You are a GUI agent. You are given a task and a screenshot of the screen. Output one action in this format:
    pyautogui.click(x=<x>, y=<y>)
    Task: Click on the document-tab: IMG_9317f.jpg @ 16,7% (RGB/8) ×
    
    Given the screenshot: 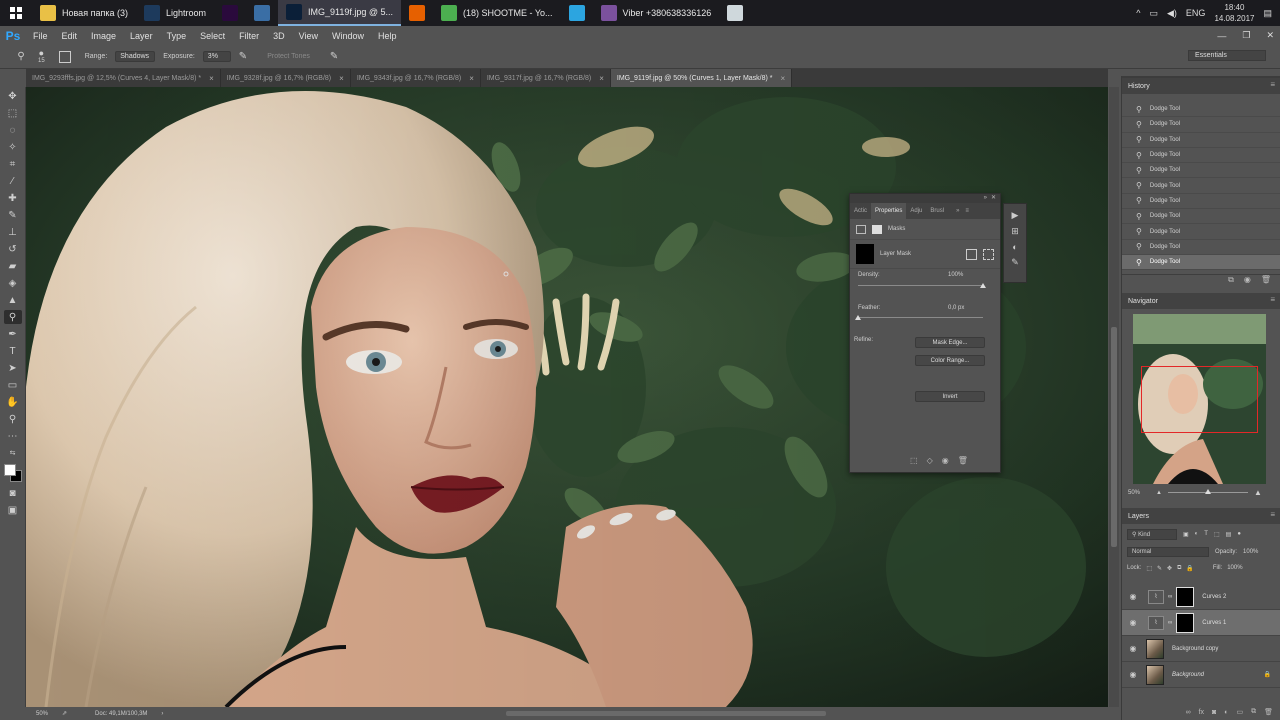 What is the action you would take?
    pyautogui.click(x=546, y=78)
    